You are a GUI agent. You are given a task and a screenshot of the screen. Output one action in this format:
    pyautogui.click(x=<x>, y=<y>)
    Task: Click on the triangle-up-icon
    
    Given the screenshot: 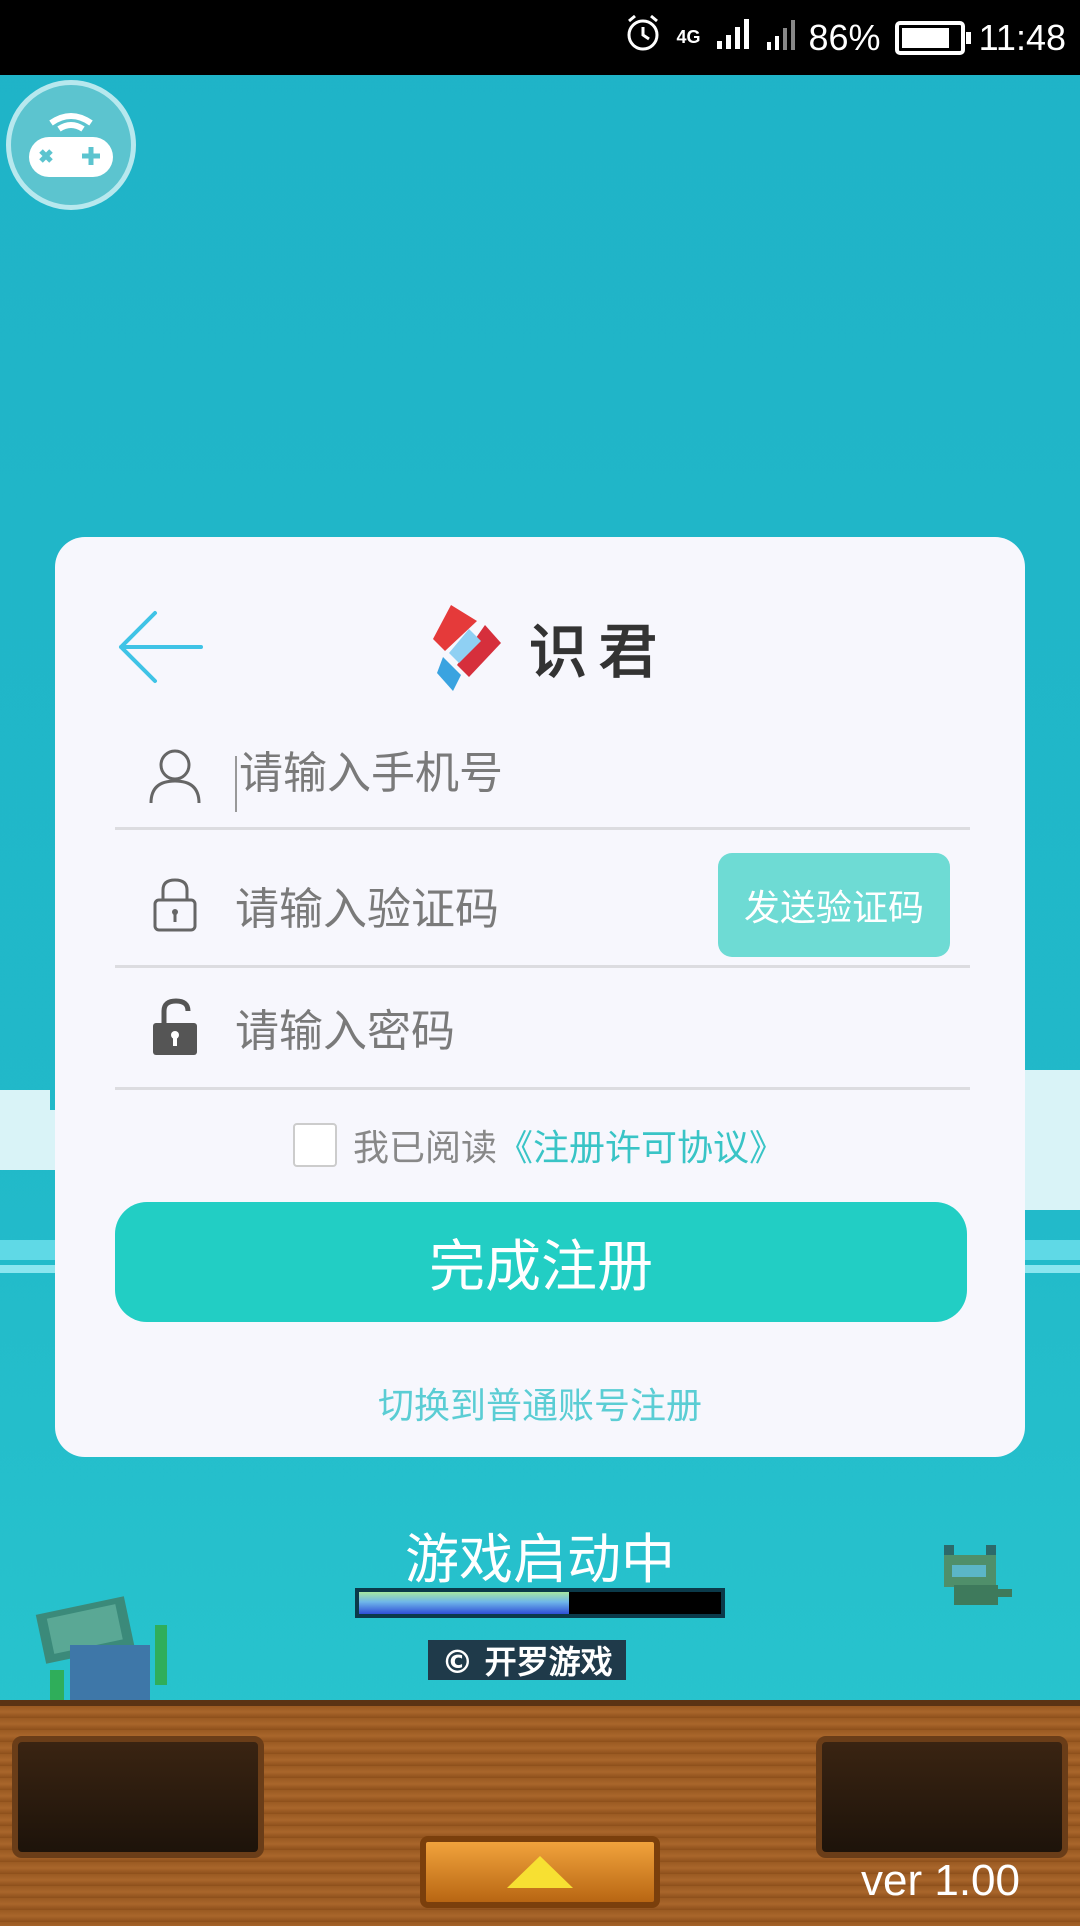 What is the action you would take?
    pyautogui.click(x=540, y=1872)
    